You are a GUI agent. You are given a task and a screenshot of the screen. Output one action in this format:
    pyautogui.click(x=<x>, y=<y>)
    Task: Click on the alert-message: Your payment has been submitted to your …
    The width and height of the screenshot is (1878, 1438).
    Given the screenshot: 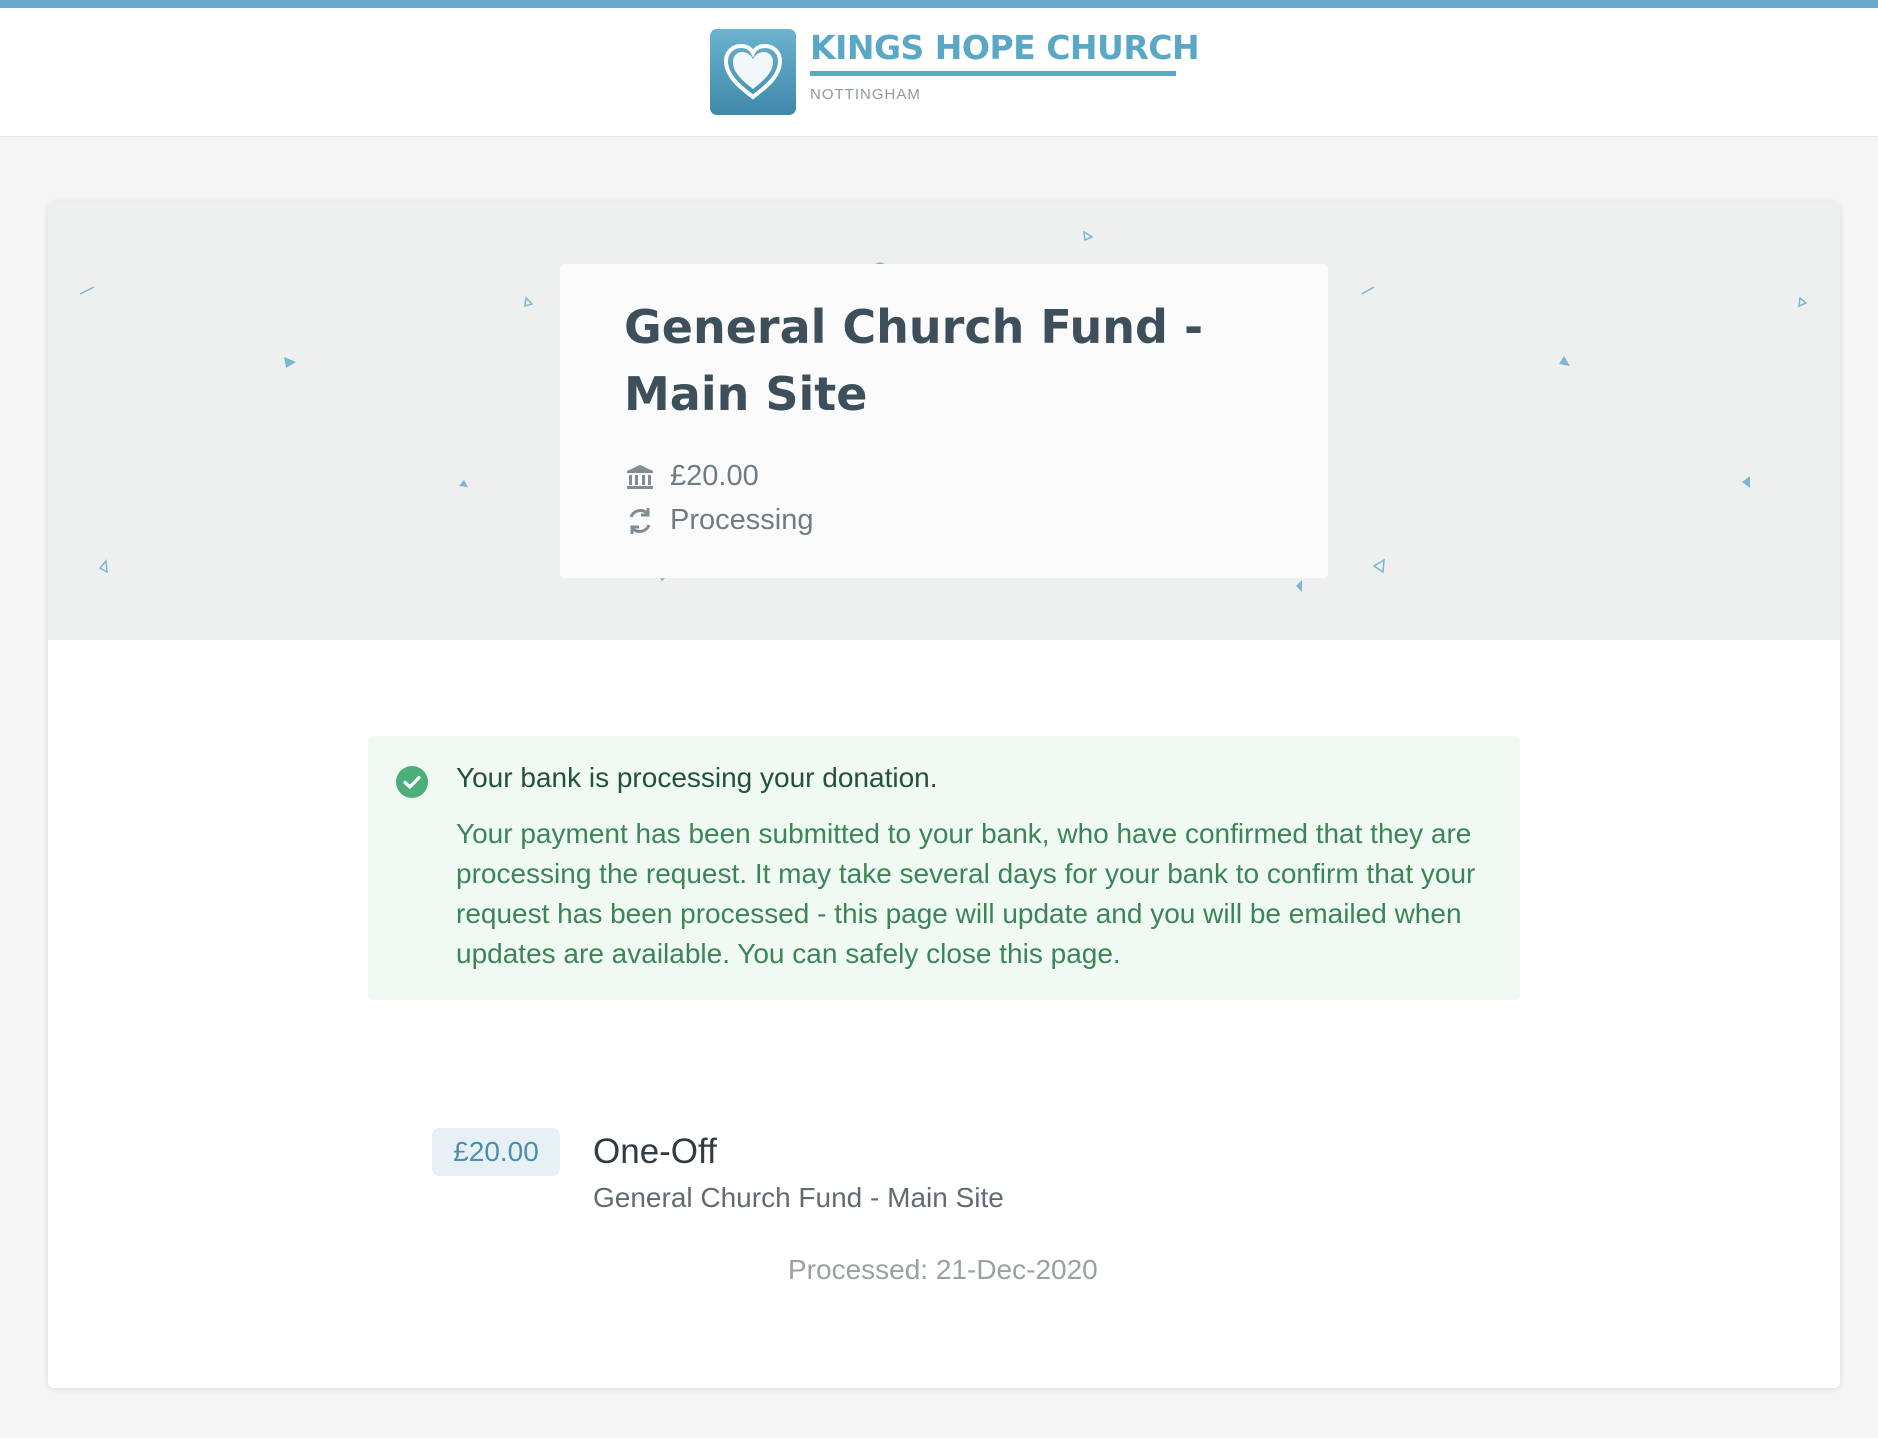 What is the action you would take?
    pyautogui.click(x=966, y=893)
    